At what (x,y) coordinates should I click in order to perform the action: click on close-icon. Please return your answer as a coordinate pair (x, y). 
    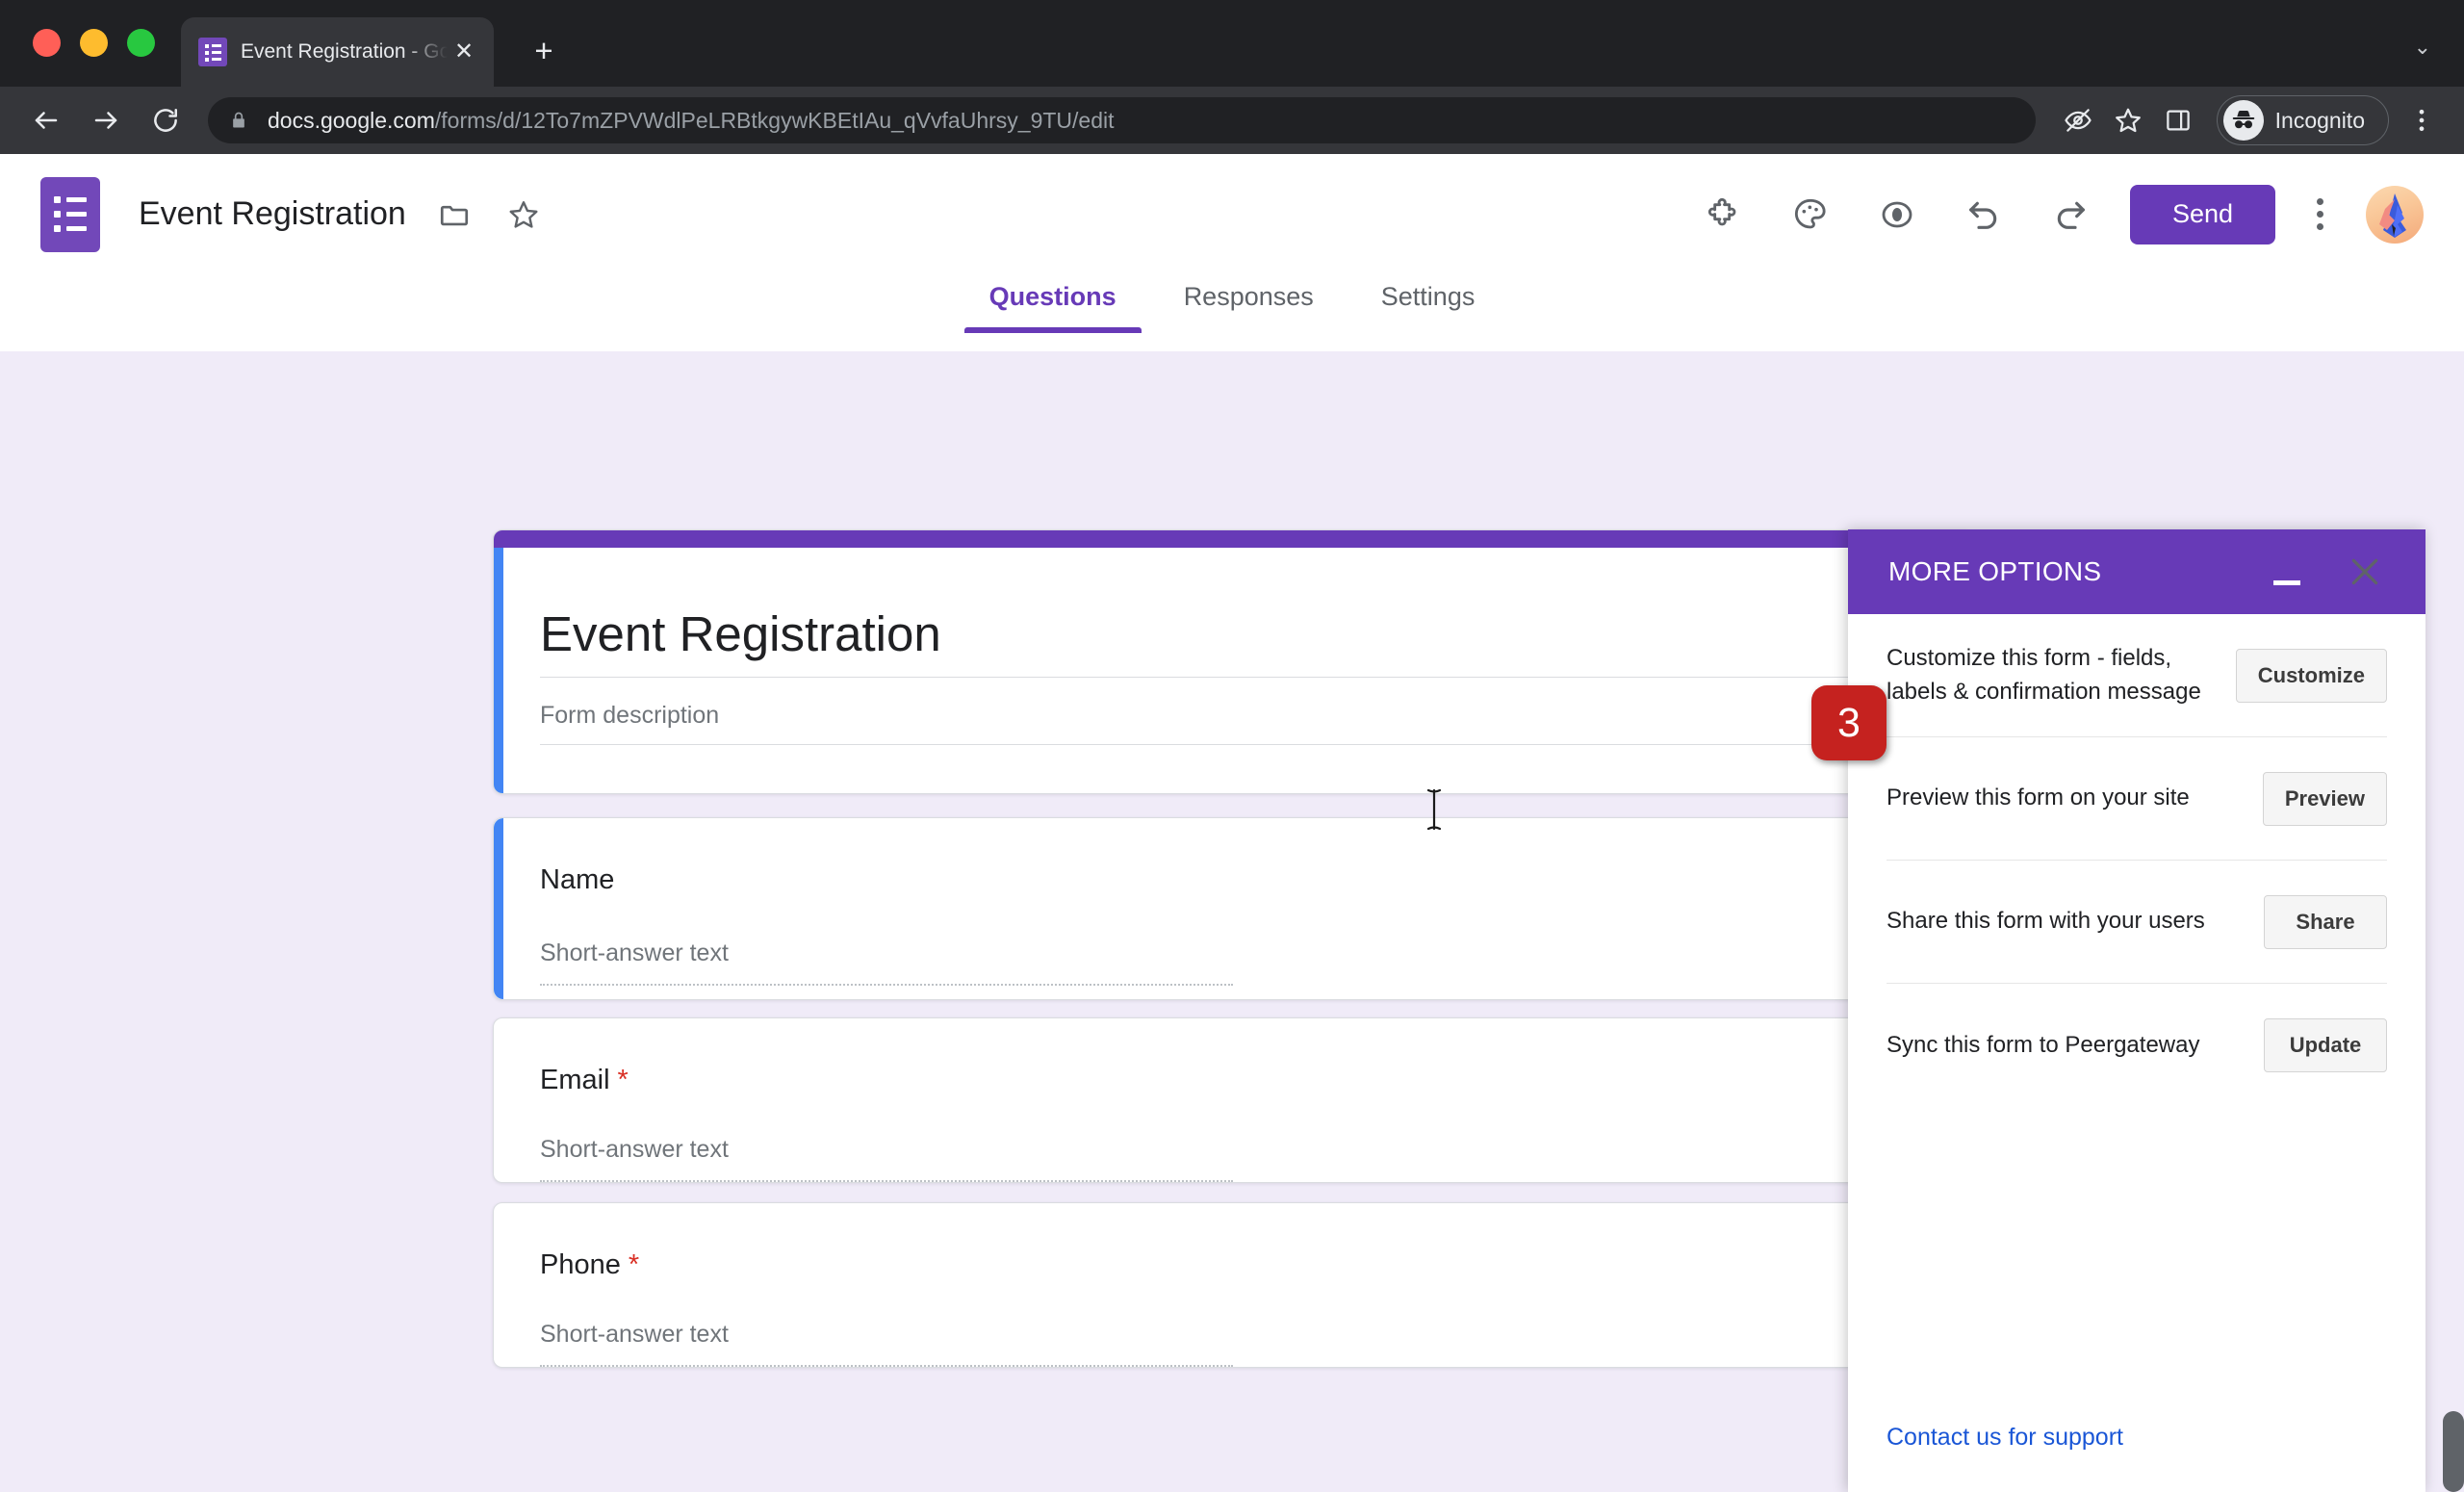
    Looking at the image, I should click on (2365, 572).